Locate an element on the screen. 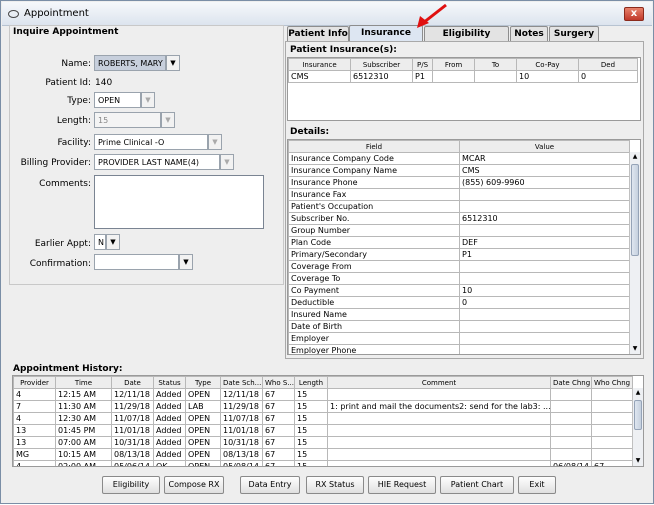  table-row: Primary/Secondary P1 is located at coordinates (459, 254).